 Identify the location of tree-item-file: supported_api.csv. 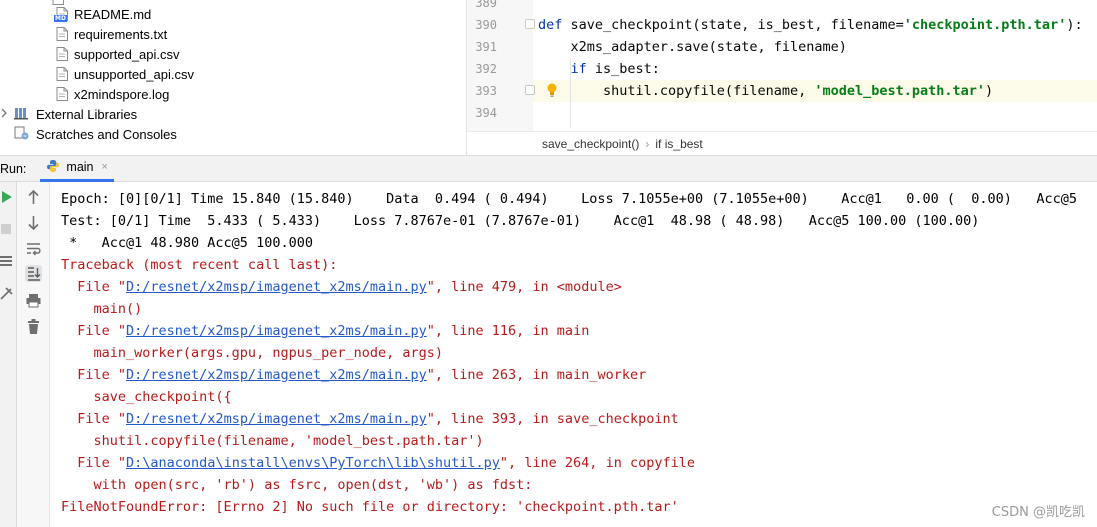
(118, 54).